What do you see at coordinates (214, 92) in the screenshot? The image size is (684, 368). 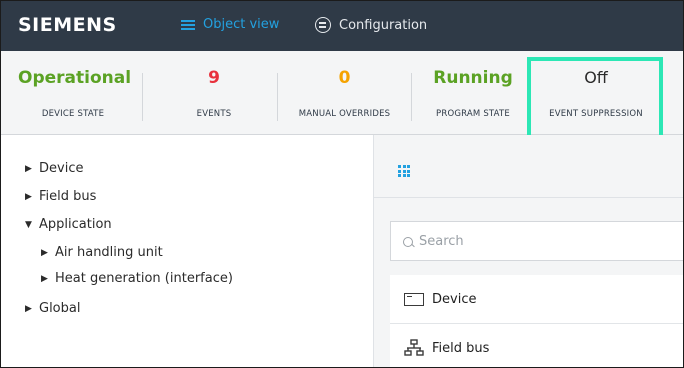 I see `status-events: 9 EVENTS` at bounding box center [214, 92].